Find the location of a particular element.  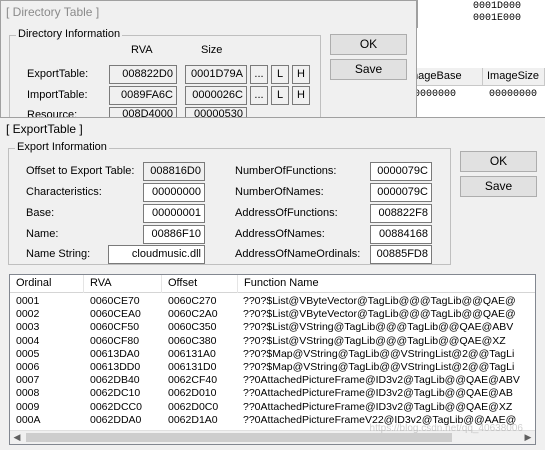

background-address-list: 0001D000 0001E000 is located at coordinates (481, 14).